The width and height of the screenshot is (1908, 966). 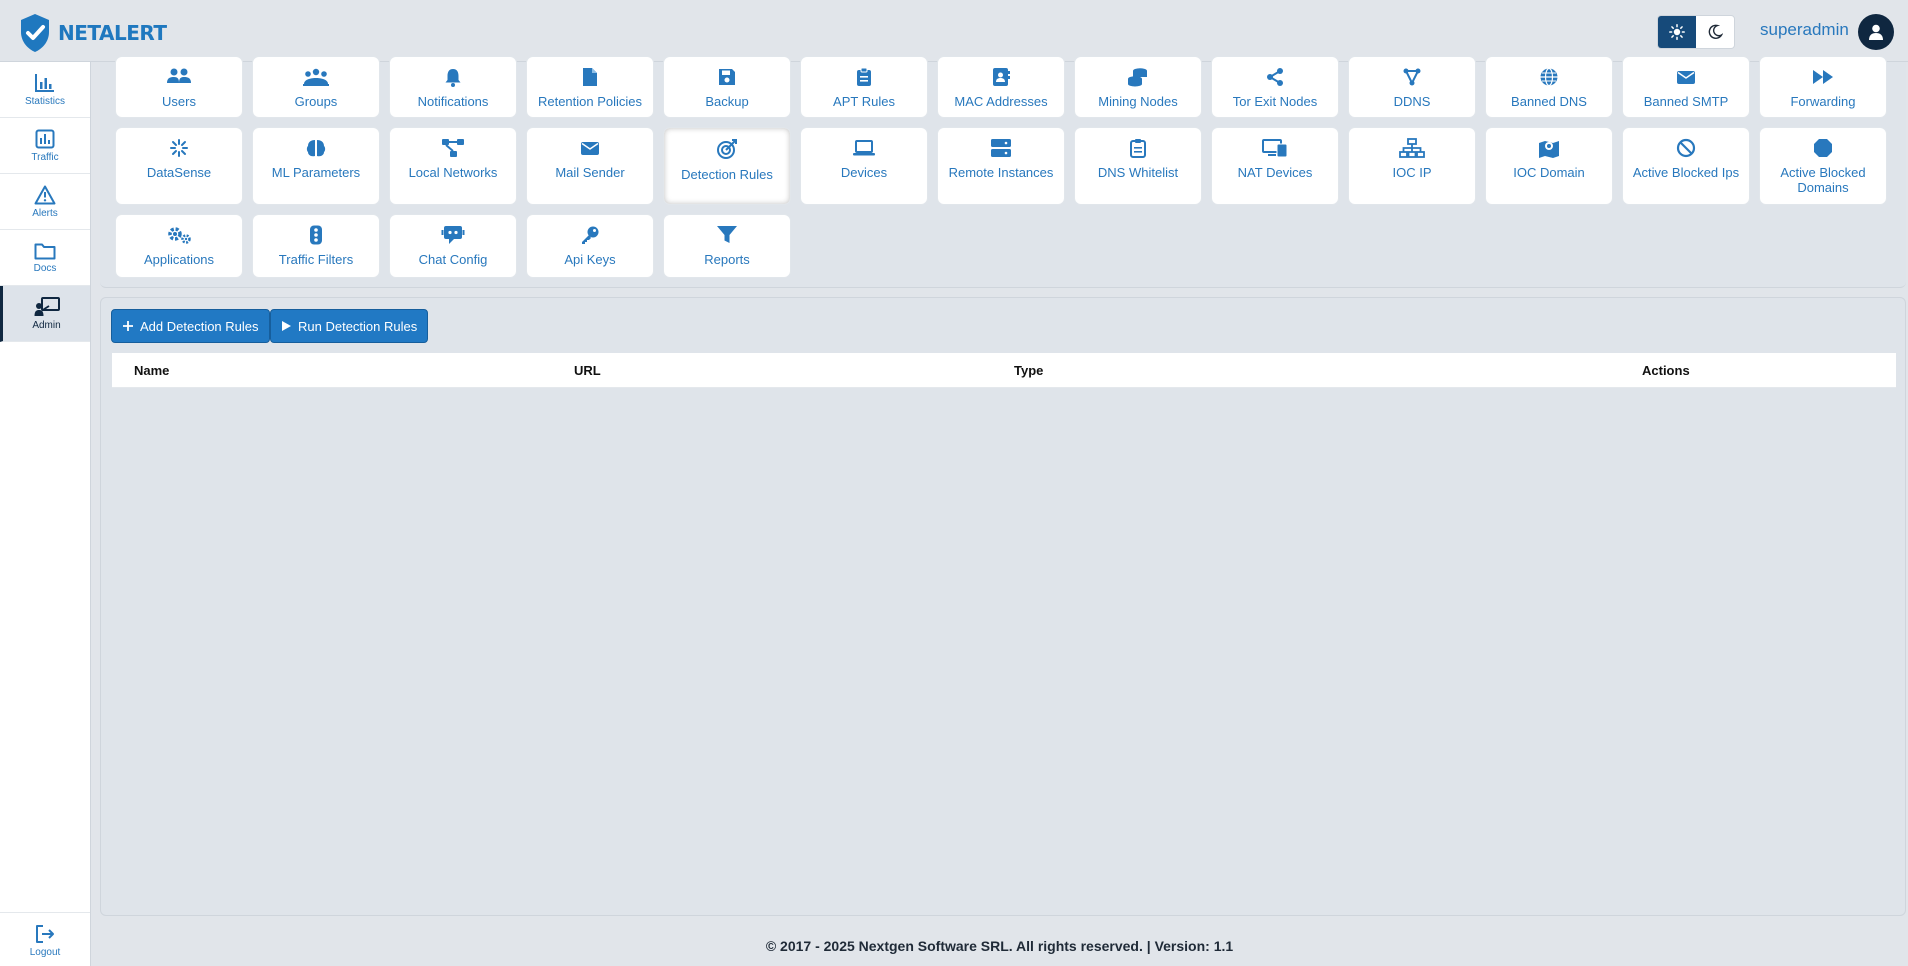 I want to click on laptop-icon, so click(x=864, y=148).